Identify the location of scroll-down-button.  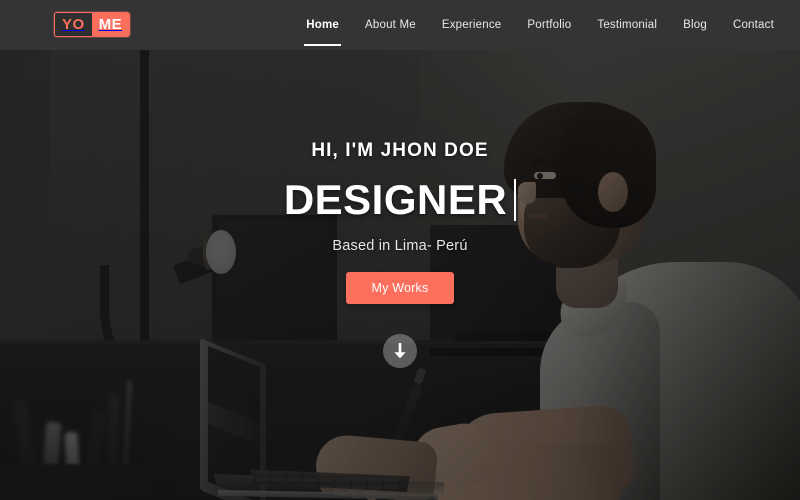
(400, 351).